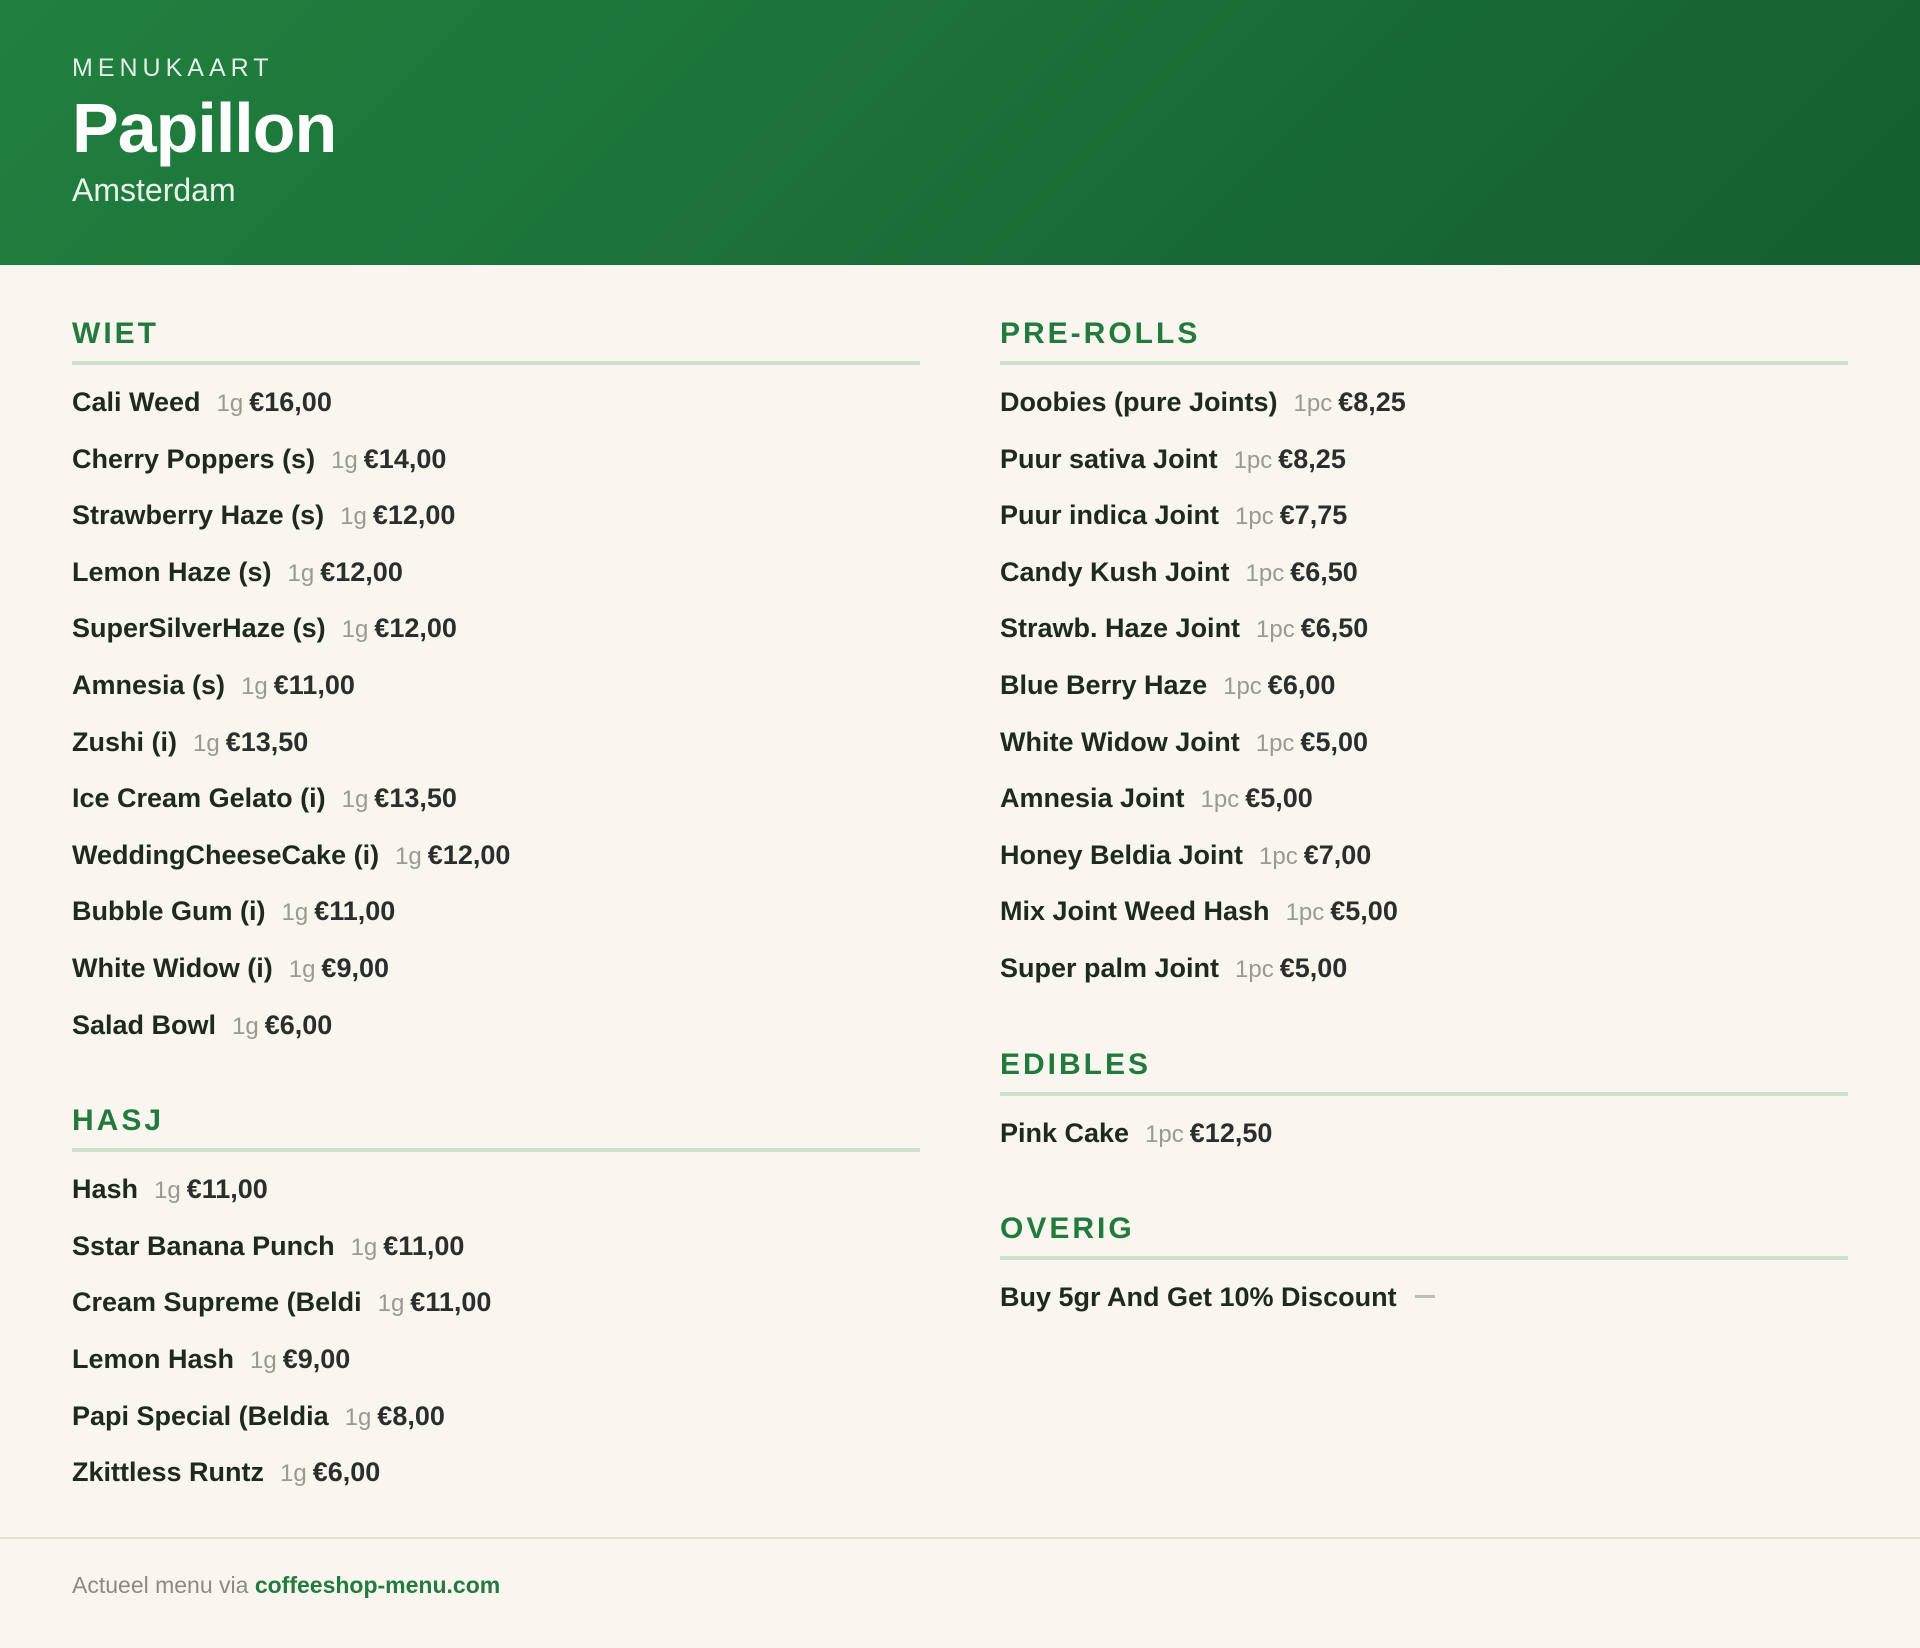  I want to click on section-title: EDIBLES, so click(1424, 1072).